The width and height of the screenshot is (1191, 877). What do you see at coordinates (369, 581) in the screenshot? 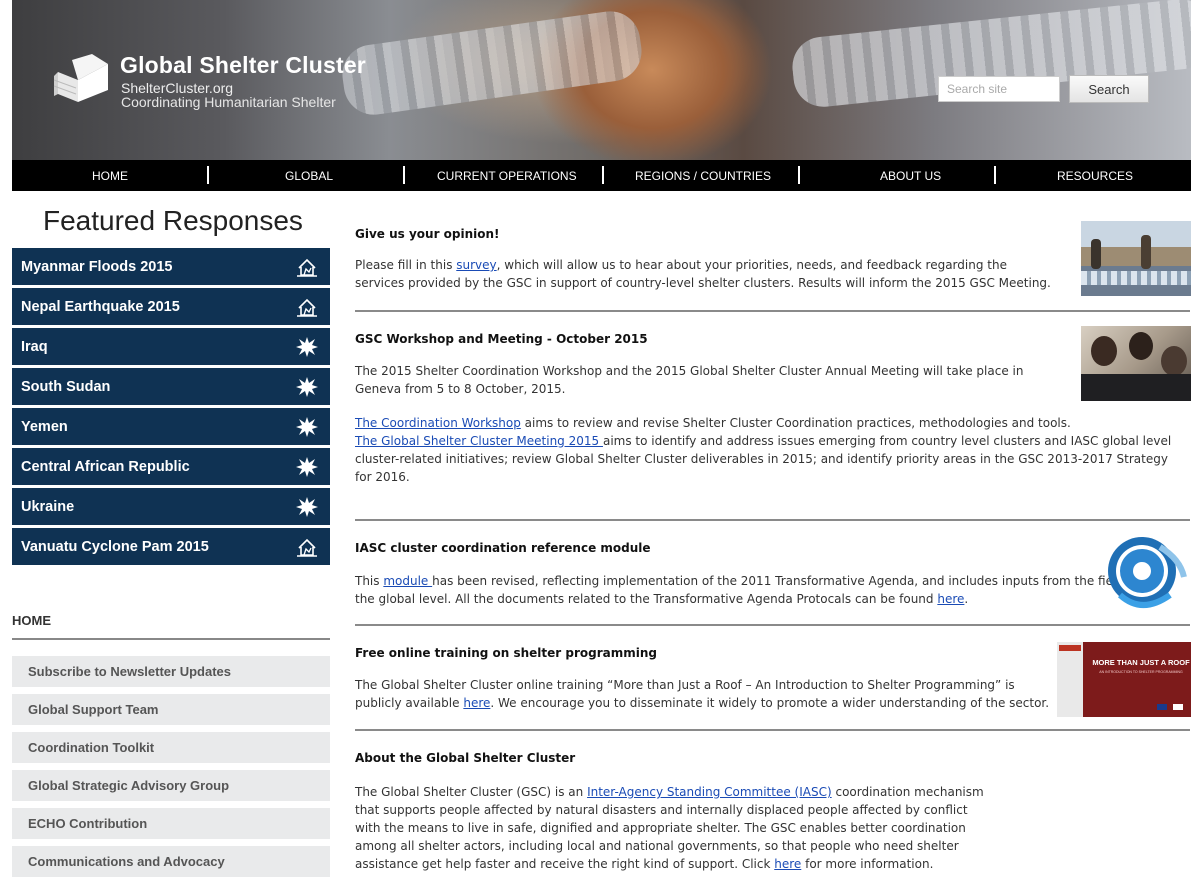
I see `body-text: This` at bounding box center [369, 581].